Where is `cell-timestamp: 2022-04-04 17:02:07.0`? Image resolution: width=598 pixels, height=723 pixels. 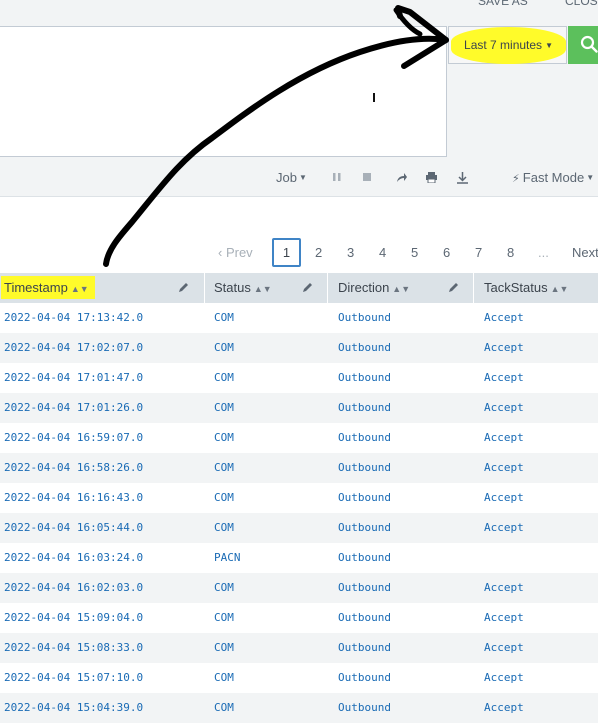 cell-timestamp: 2022-04-04 17:02:07.0 is located at coordinates (73, 348).